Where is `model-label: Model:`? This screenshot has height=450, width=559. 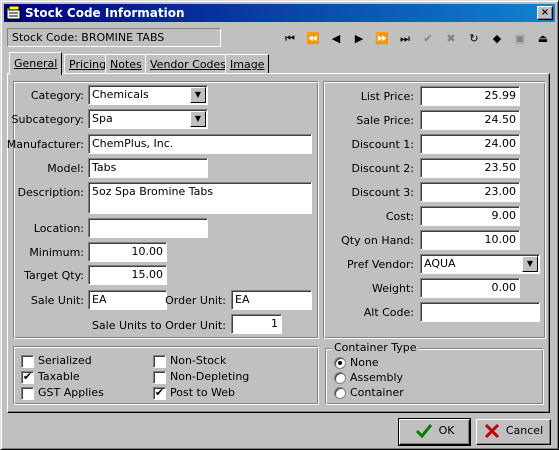 model-label: Model: is located at coordinates (65, 168).